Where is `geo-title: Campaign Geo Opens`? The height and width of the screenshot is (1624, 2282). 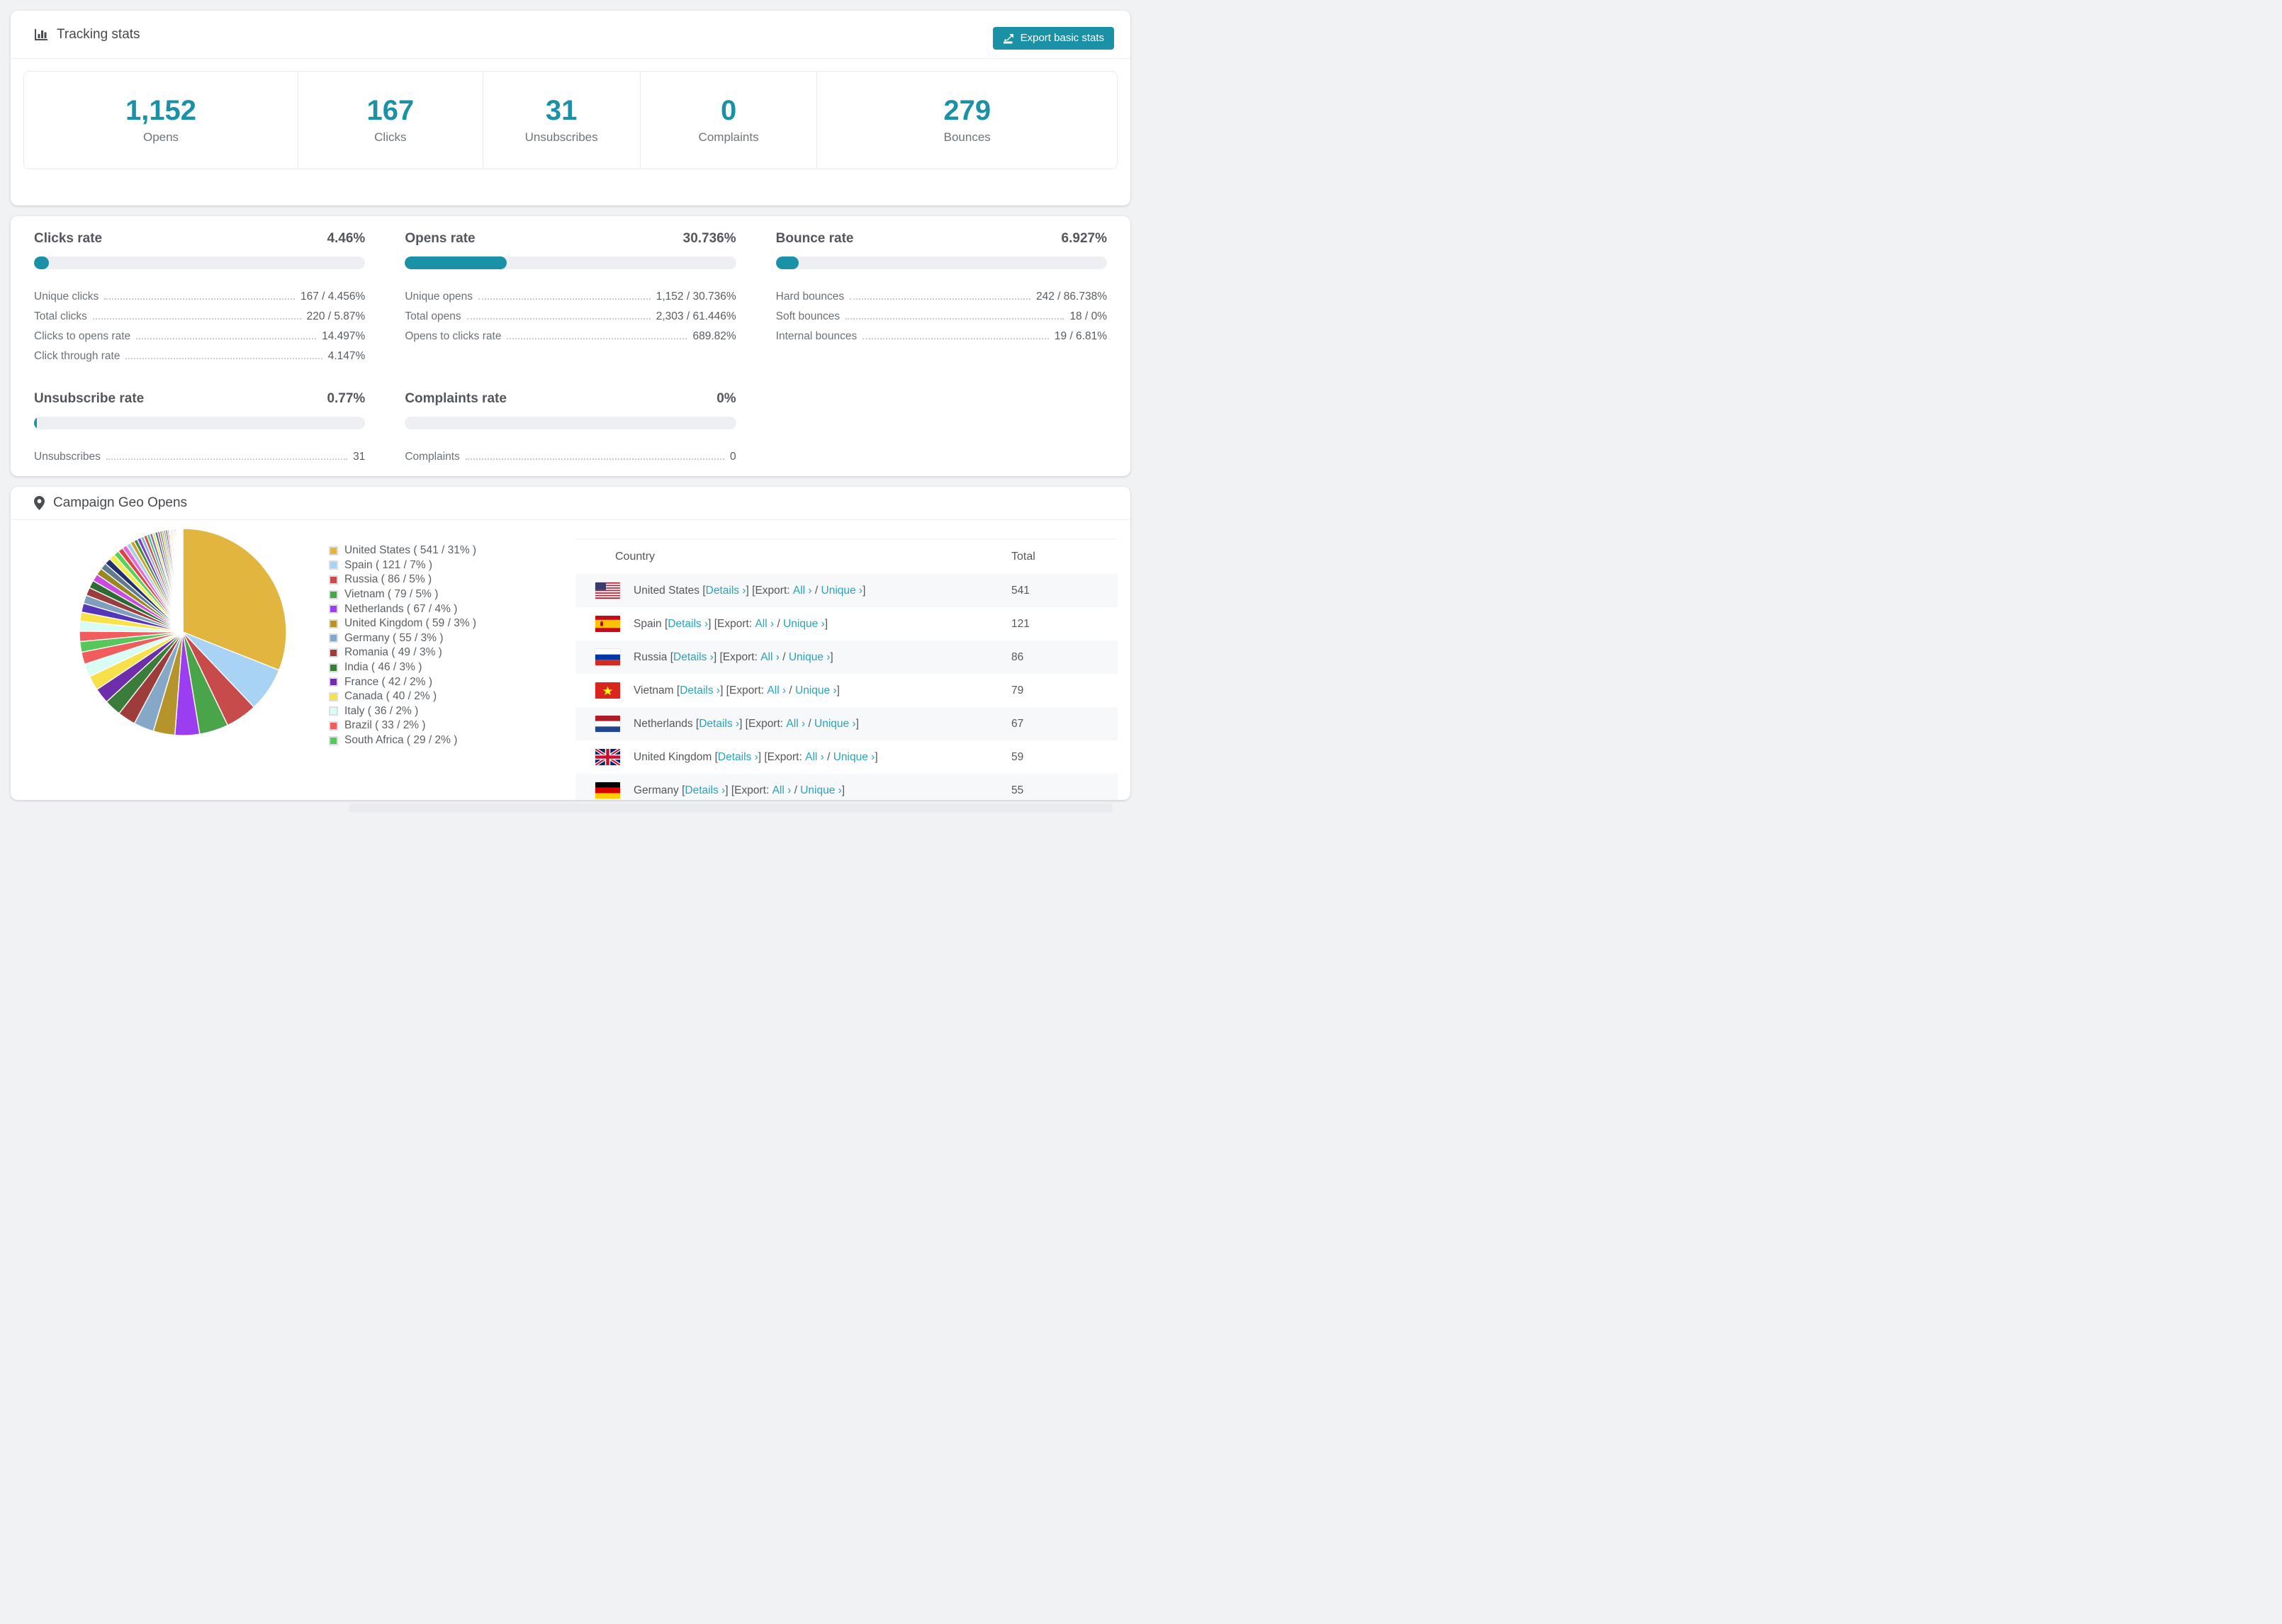 geo-title: Campaign Geo Opens is located at coordinates (110, 503).